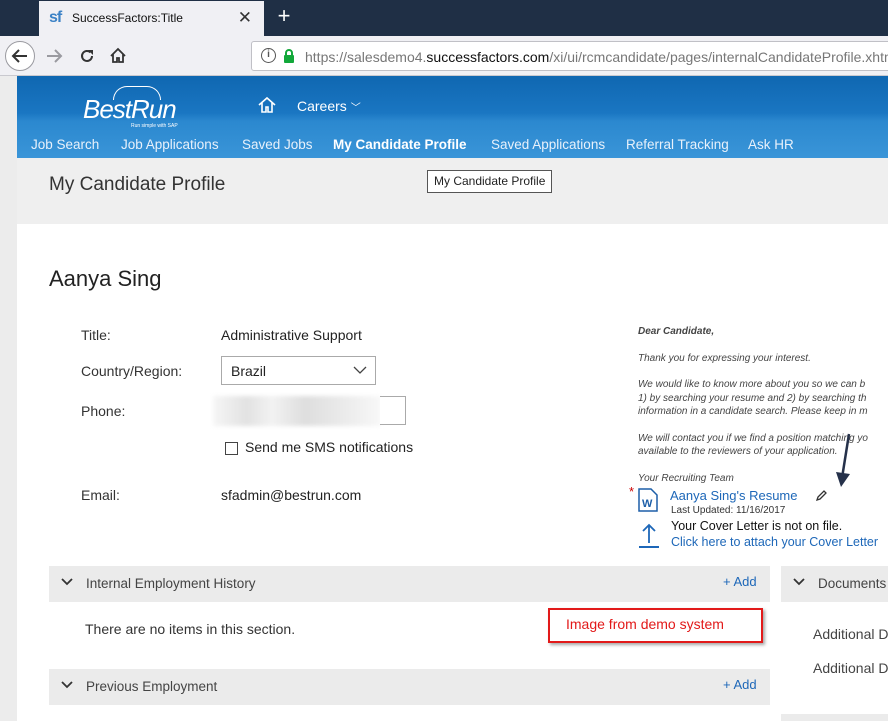 Image resolution: width=888 pixels, height=721 pixels. I want to click on pencil-icon, so click(821, 495).